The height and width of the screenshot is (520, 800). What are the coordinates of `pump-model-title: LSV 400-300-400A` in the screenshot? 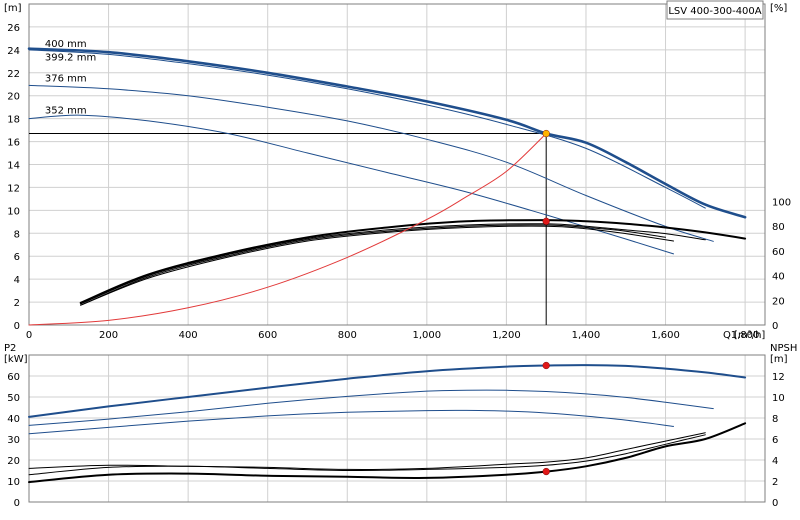 It's located at (715, 10).